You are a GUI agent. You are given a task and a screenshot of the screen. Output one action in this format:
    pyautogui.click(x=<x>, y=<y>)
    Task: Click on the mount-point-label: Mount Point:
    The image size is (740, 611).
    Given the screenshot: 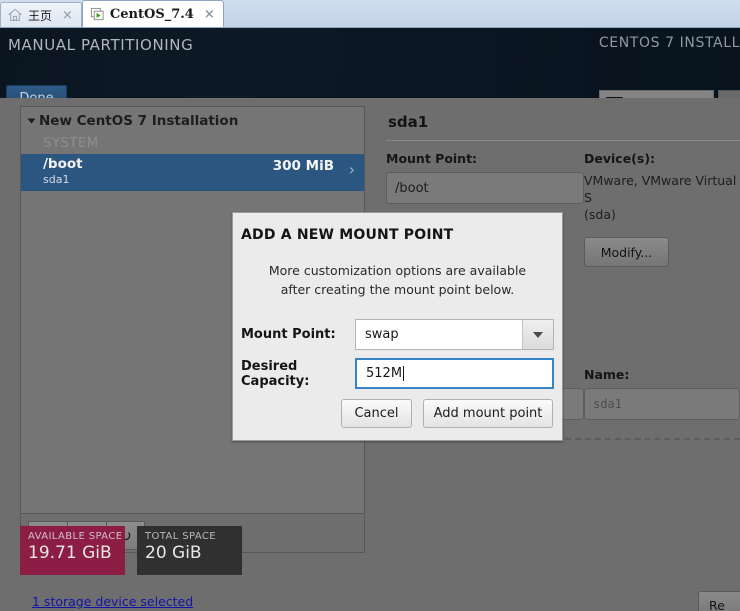 What is the action you would take?
    pyautogui.click(x=432, y=158)
    